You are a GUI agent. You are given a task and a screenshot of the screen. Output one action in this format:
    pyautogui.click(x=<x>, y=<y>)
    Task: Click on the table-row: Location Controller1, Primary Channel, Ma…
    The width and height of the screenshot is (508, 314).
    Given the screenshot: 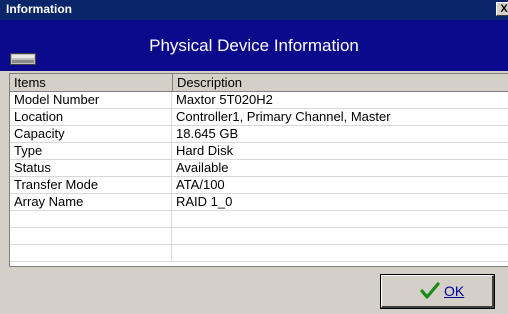 What is the action you would take?
    pyautogui.click(x=259, y=117)
    